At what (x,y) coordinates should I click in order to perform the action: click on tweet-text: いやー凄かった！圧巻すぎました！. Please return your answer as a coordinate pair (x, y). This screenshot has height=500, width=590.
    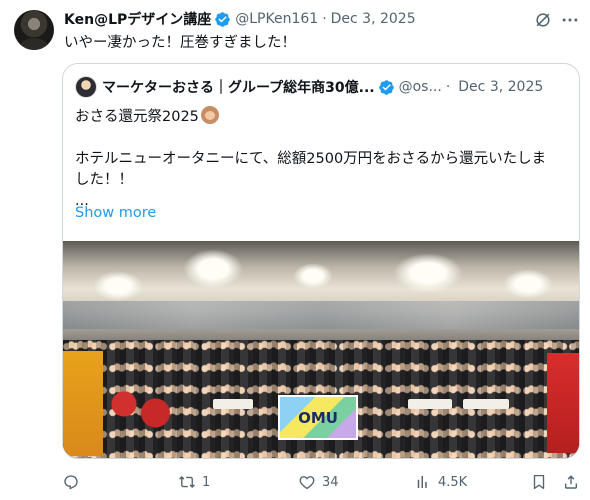
    Looking at the image, I should click on (180, 43).